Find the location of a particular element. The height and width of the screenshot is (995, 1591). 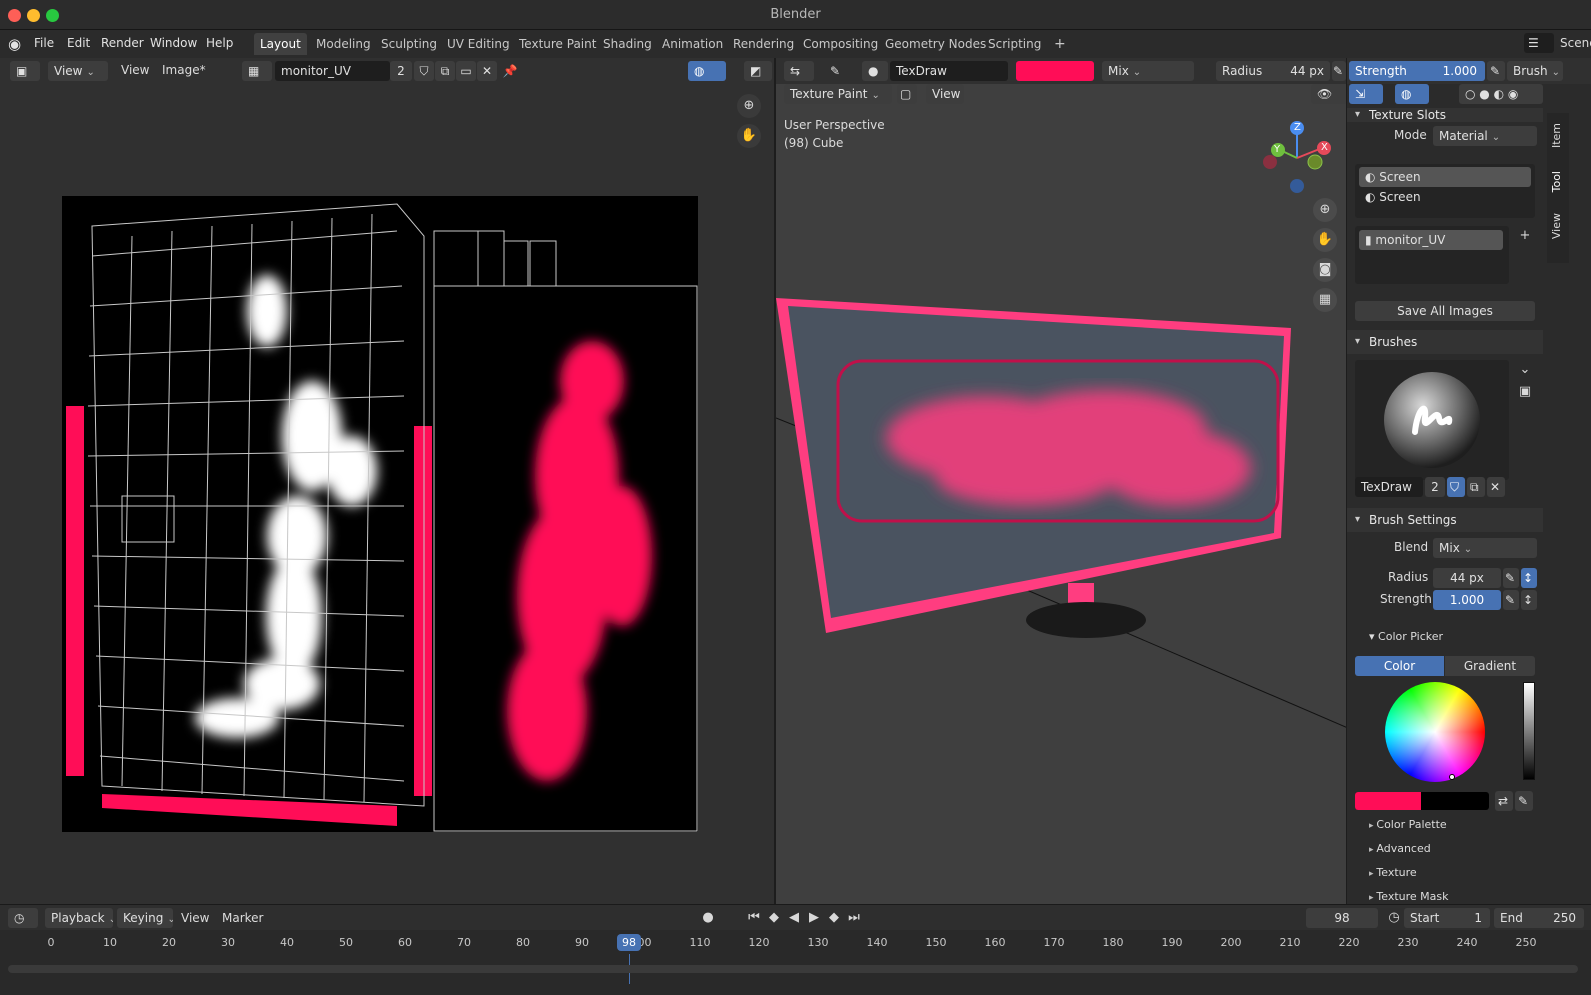

start-frame-field: Start 1 is located at coordinates (1447, 918).